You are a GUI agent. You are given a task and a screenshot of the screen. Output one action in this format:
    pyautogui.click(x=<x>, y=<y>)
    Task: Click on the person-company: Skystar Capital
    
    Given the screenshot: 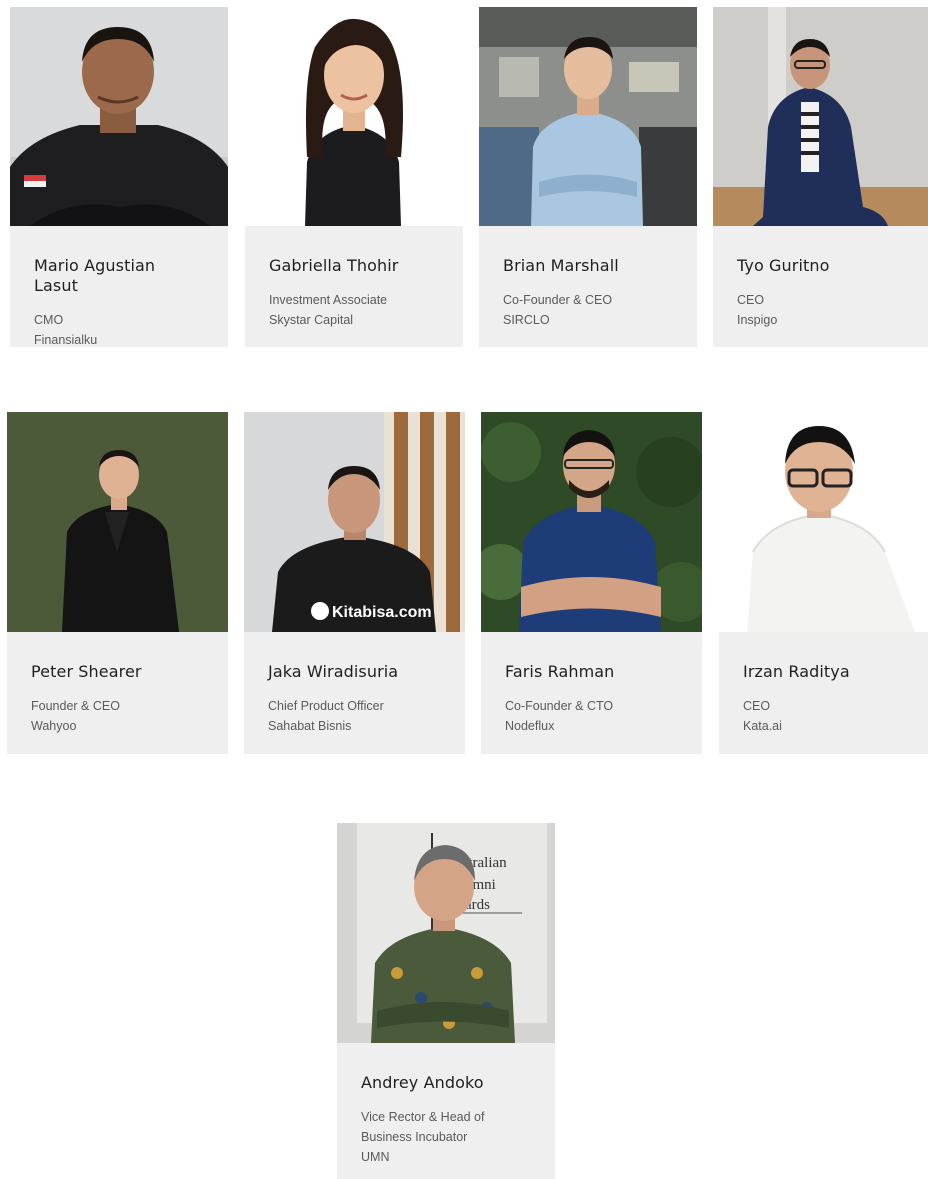 What is the action you would take?
    pyautogui.click(x=311, y=320)
    